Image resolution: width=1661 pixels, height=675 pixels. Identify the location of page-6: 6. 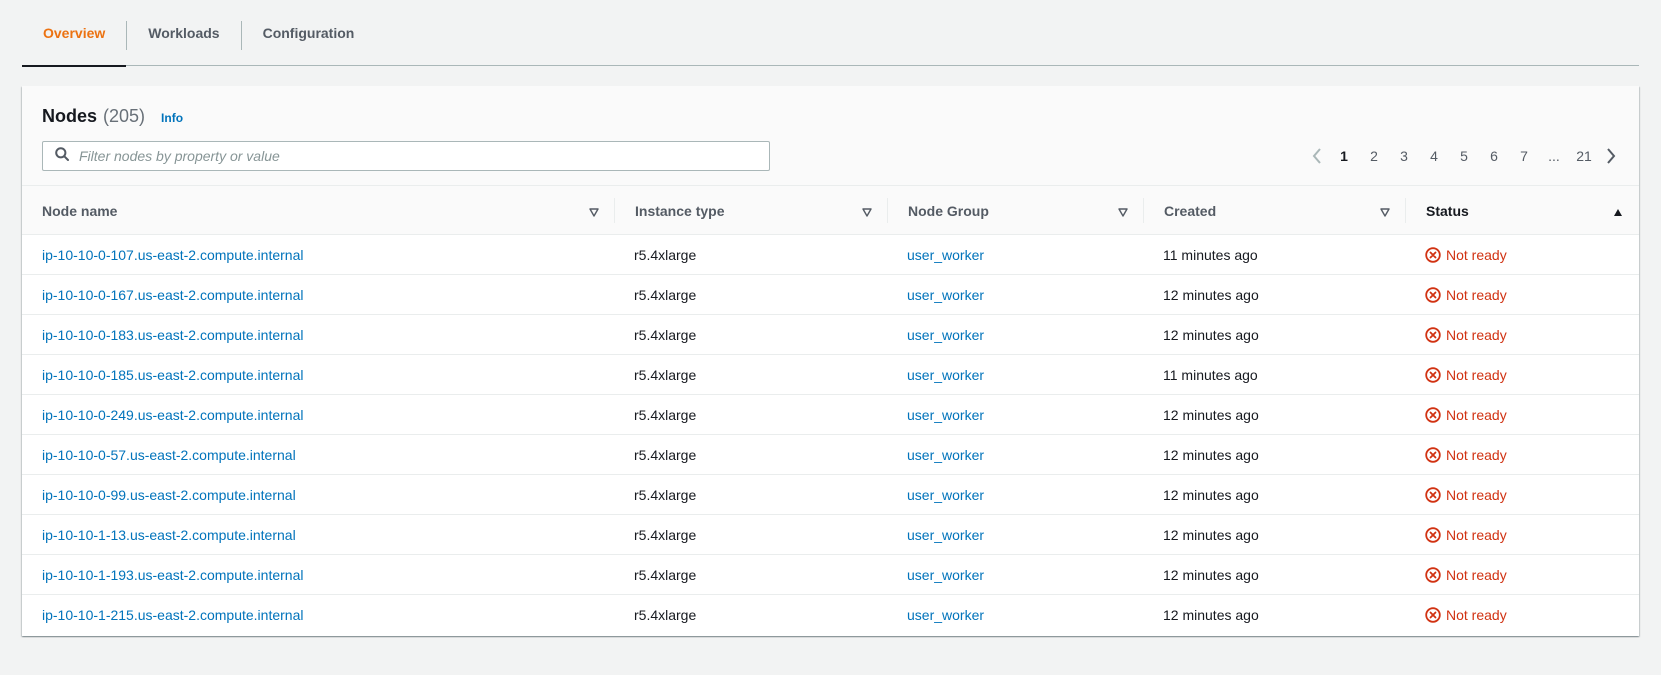
(1494, 156).